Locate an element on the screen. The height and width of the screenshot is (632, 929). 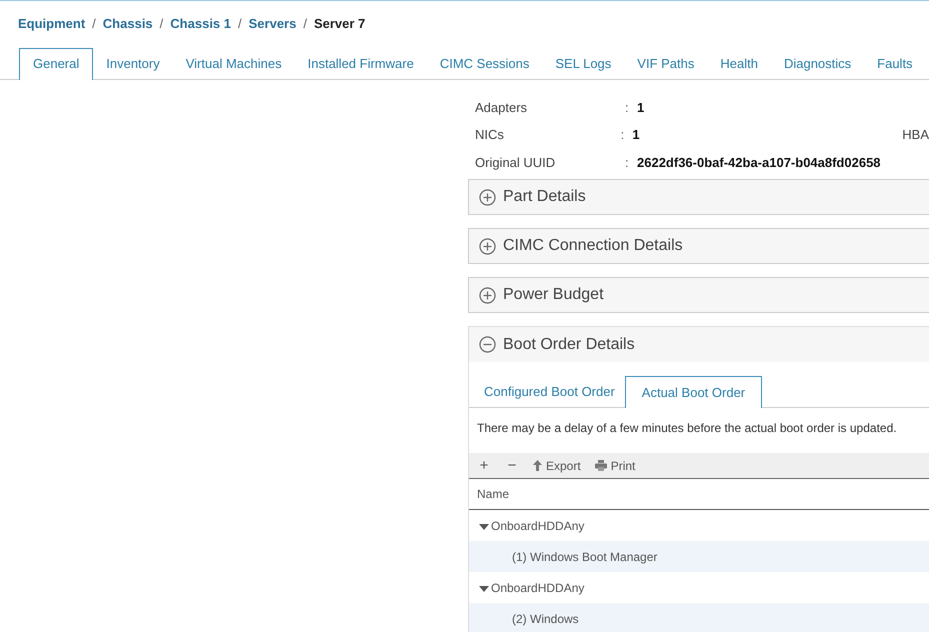
section-header: Power Budget is located at coordinates (698, 295).